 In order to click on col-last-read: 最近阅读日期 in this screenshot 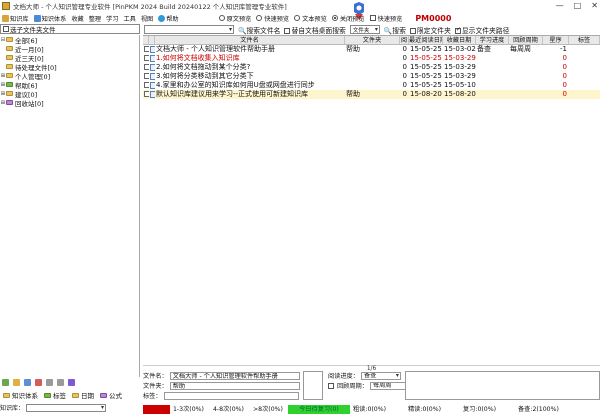, I will do `click(426, 40)`.